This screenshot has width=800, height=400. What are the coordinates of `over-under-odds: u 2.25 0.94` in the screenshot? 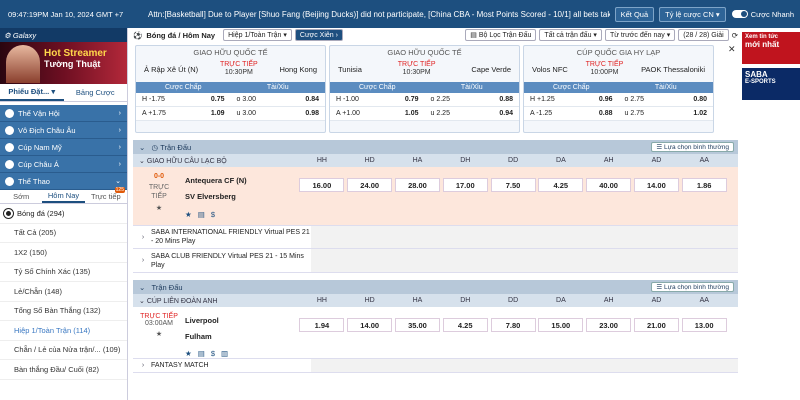 It's located at (472, 113).